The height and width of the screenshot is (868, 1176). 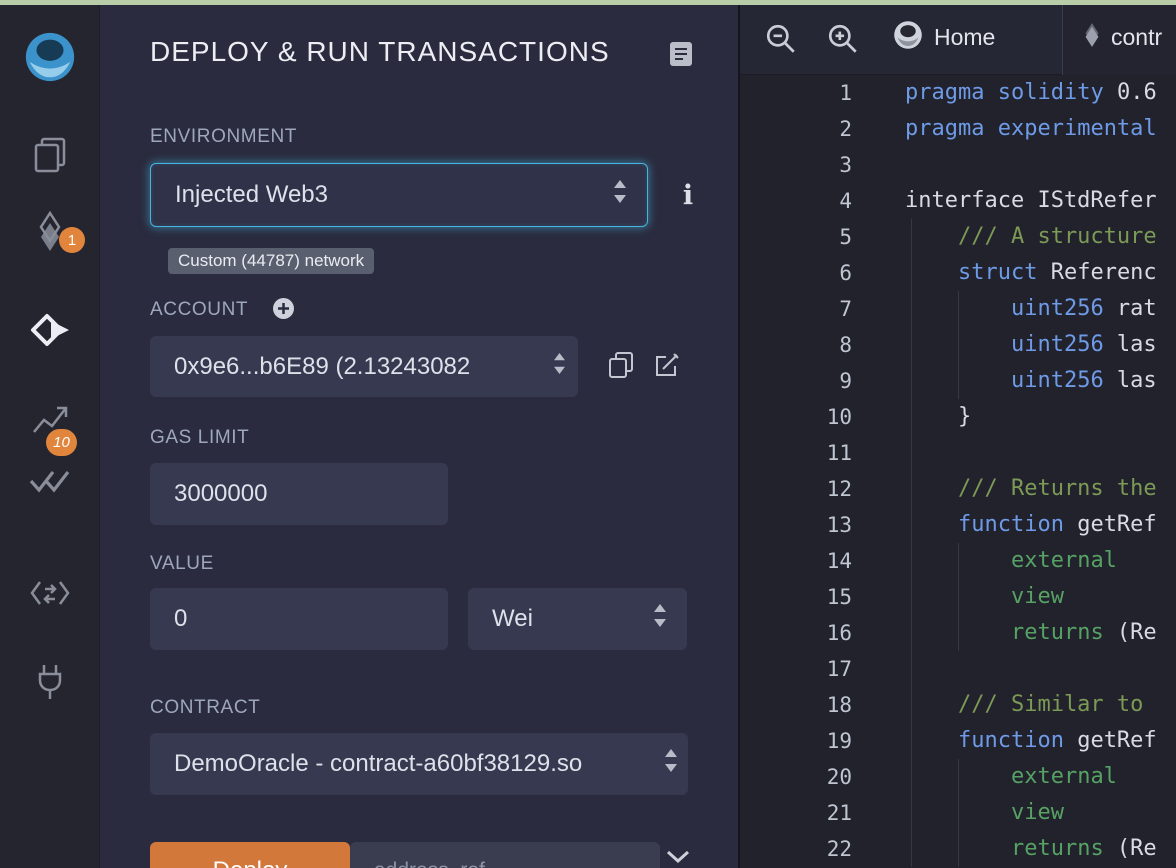 What do you see at coordinates (688, 195) in the screenshot?
I see `environment-info-icon: i` at bounding box center [688, 195].